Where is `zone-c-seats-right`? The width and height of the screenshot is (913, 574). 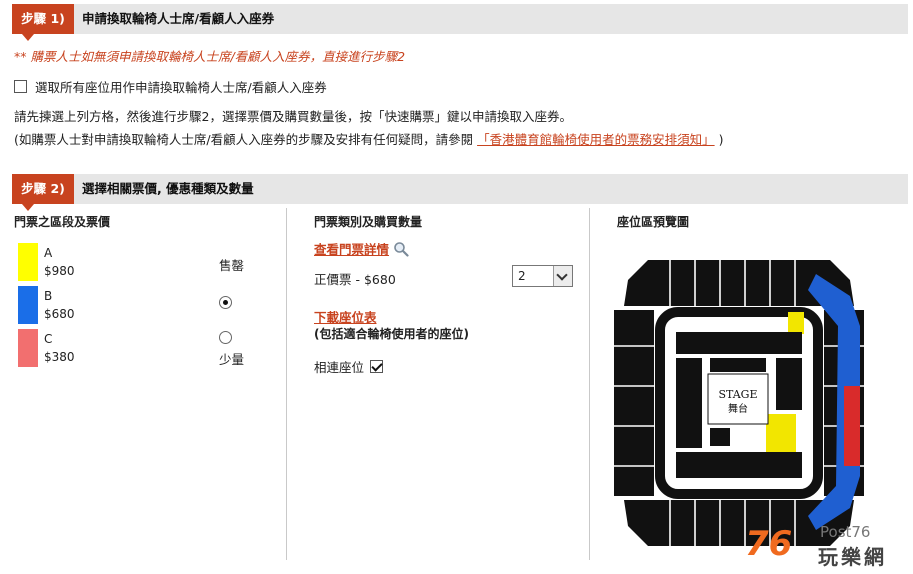
zone-c-seats-right is located at coordinates (852, 426).